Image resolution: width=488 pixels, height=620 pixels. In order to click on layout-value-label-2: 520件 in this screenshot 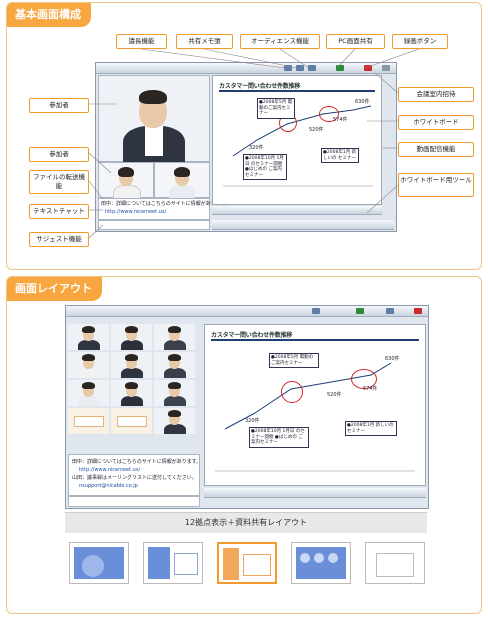, I will do `click(334, 395)`.